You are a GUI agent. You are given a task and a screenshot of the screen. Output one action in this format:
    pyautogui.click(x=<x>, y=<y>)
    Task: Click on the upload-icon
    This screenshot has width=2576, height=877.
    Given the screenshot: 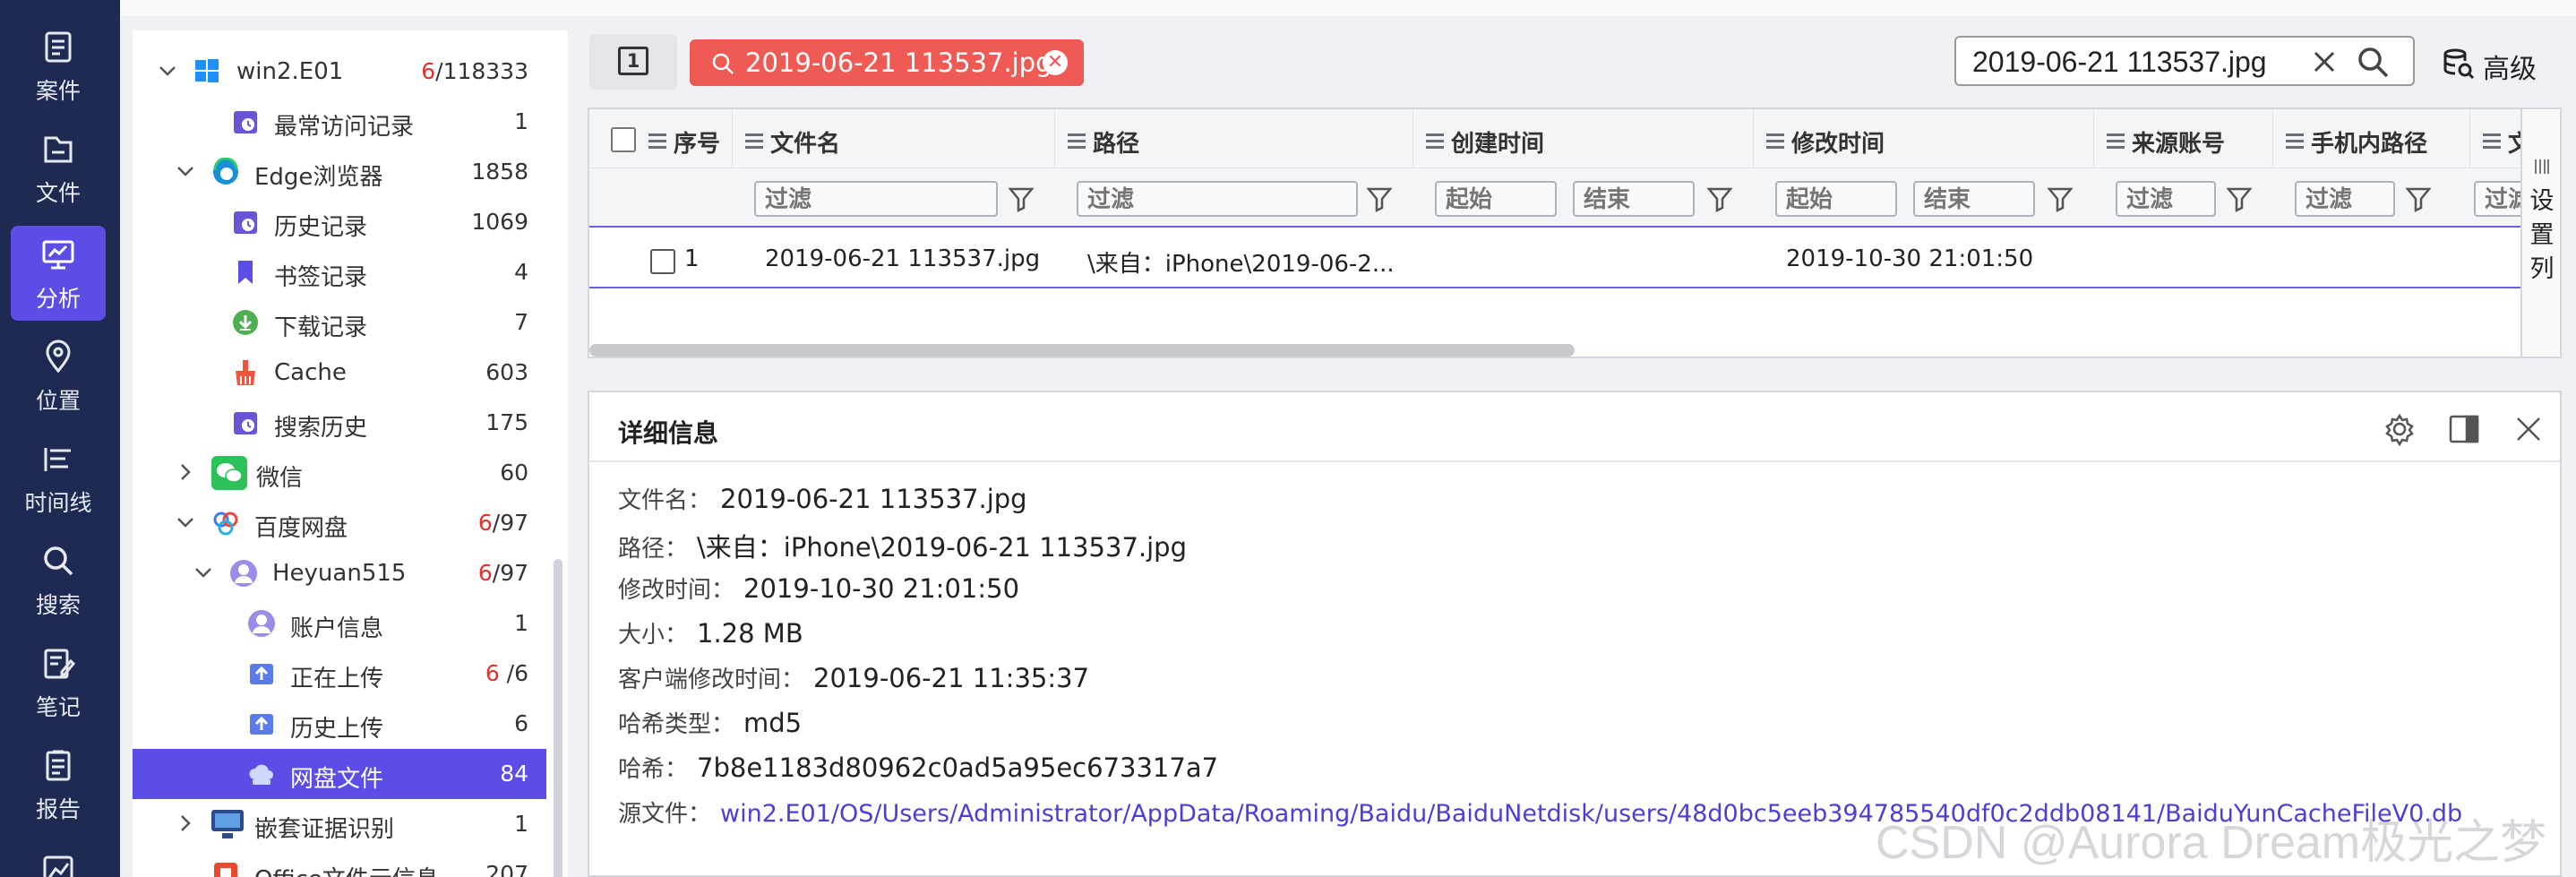 What is the action you would take?
    pyautogui.click(x=261, y=674)
    